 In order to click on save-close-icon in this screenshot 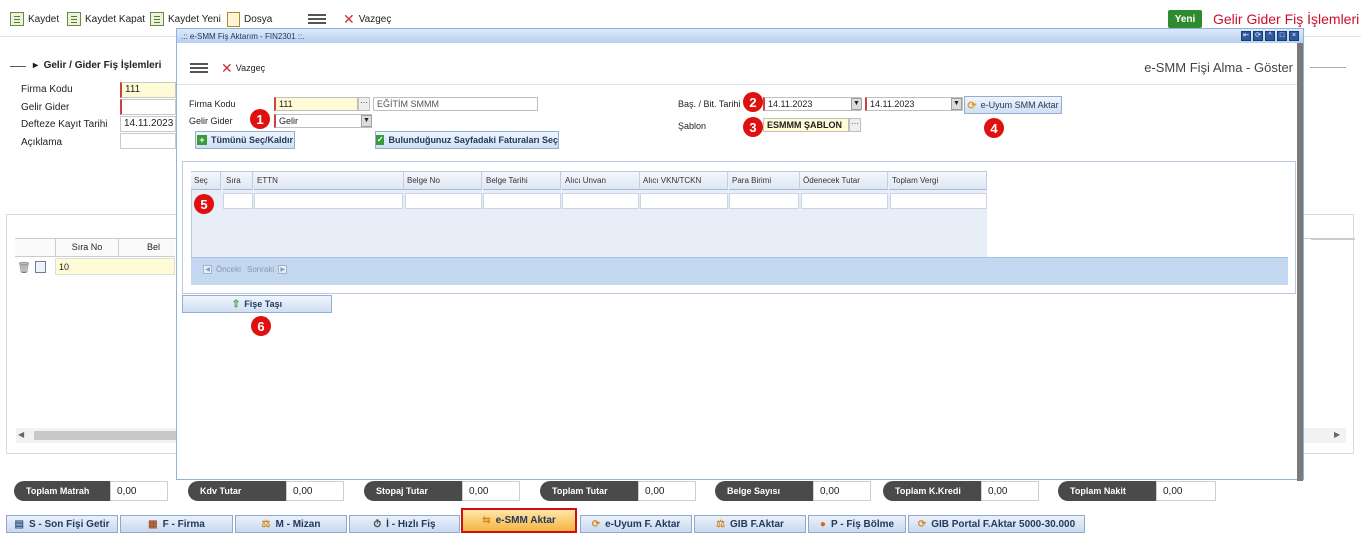, I will do `click(74, 19)`.